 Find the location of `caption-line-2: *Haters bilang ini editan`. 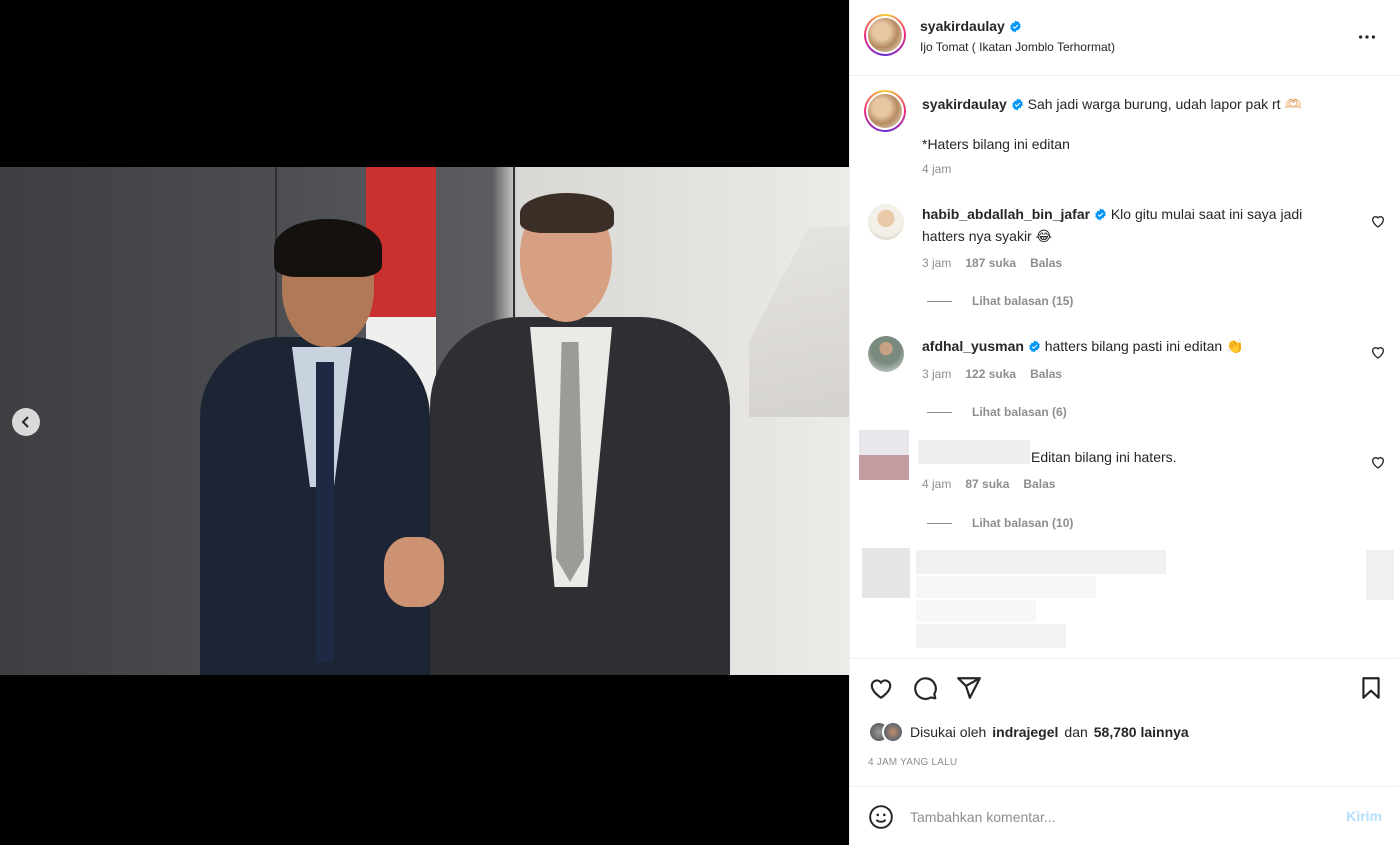

caption-line-2: *Haters bilang ini editan is located at coordinates (996, 144).